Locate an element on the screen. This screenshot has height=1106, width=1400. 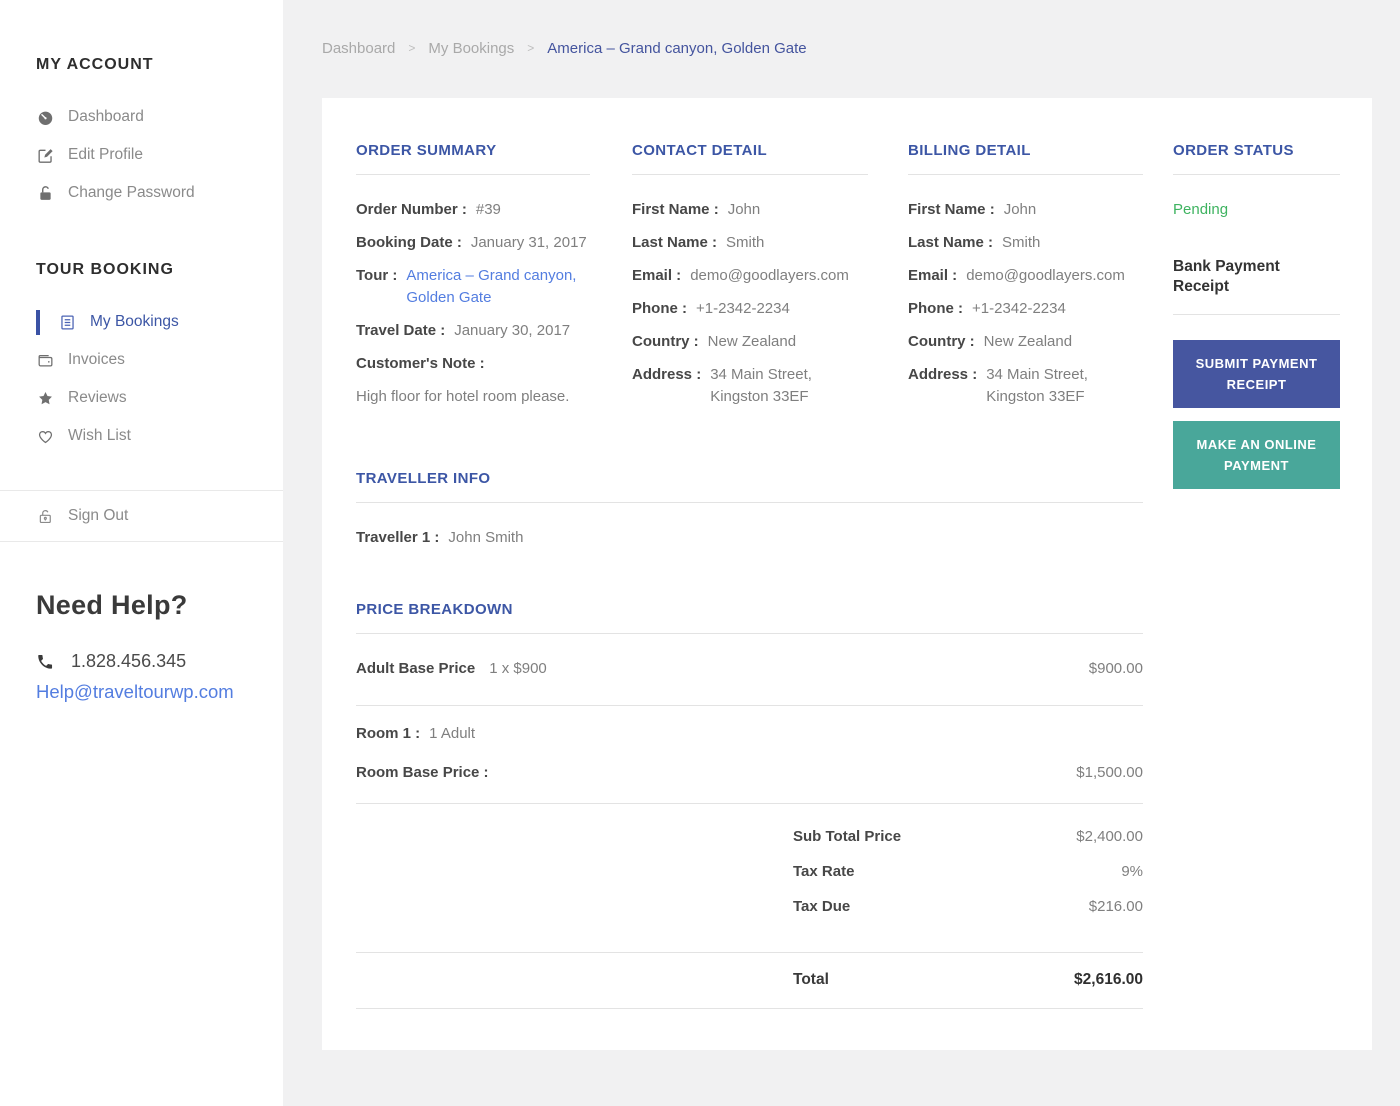
field-label: Phone : is located at coordinates (659, 308).